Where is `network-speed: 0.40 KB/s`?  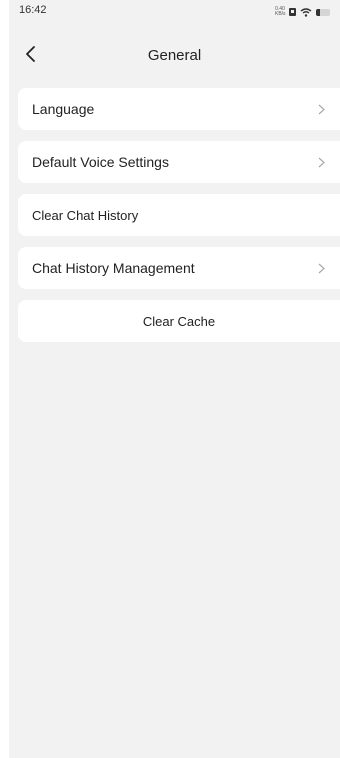
network-speed: 0.40 KB/s is located at coordinates (280, 12).